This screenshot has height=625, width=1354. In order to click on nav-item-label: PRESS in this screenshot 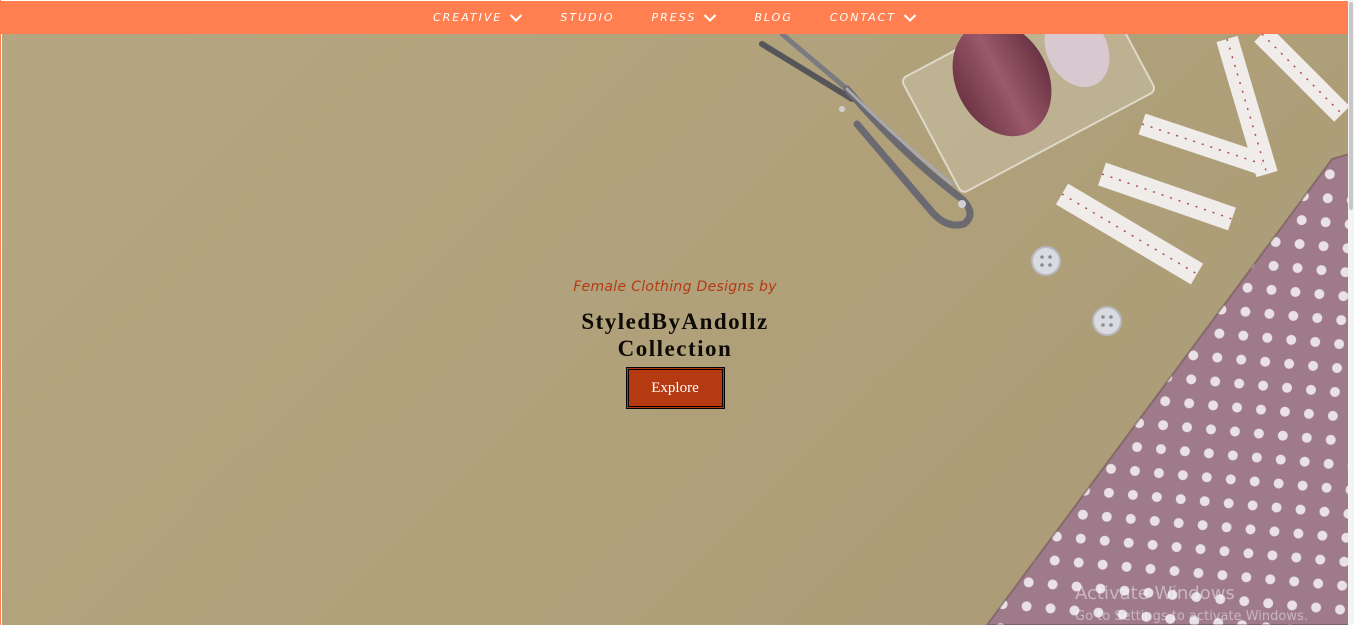, I will do `click(674, 17)`.